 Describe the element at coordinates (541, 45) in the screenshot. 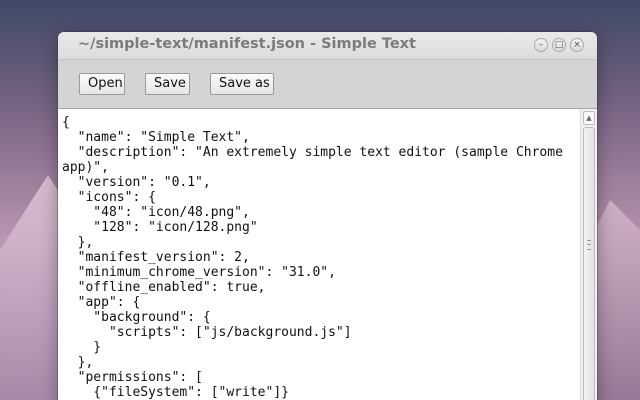

I see `minimize-icon: –` at that location.